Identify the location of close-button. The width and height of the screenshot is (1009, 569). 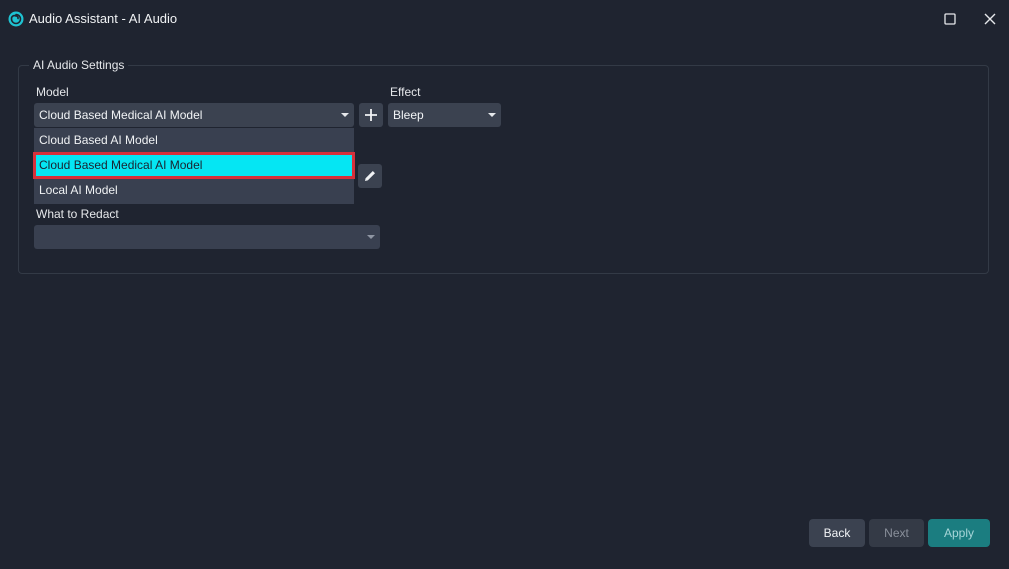
(990, 19).